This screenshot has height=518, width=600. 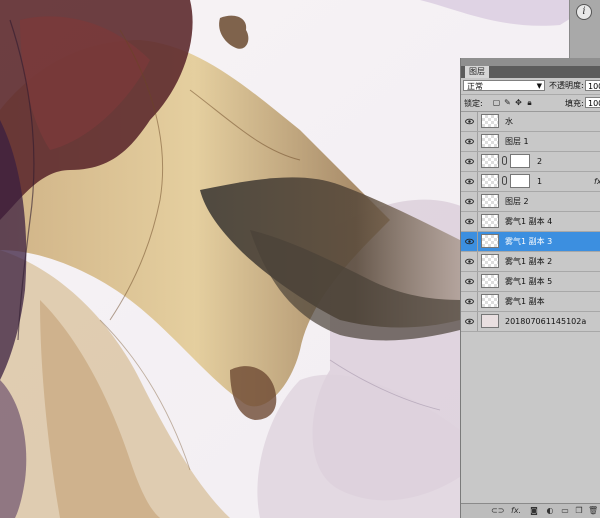 I want to click on layer-name: 图层 1, so click(x=517, y=141).